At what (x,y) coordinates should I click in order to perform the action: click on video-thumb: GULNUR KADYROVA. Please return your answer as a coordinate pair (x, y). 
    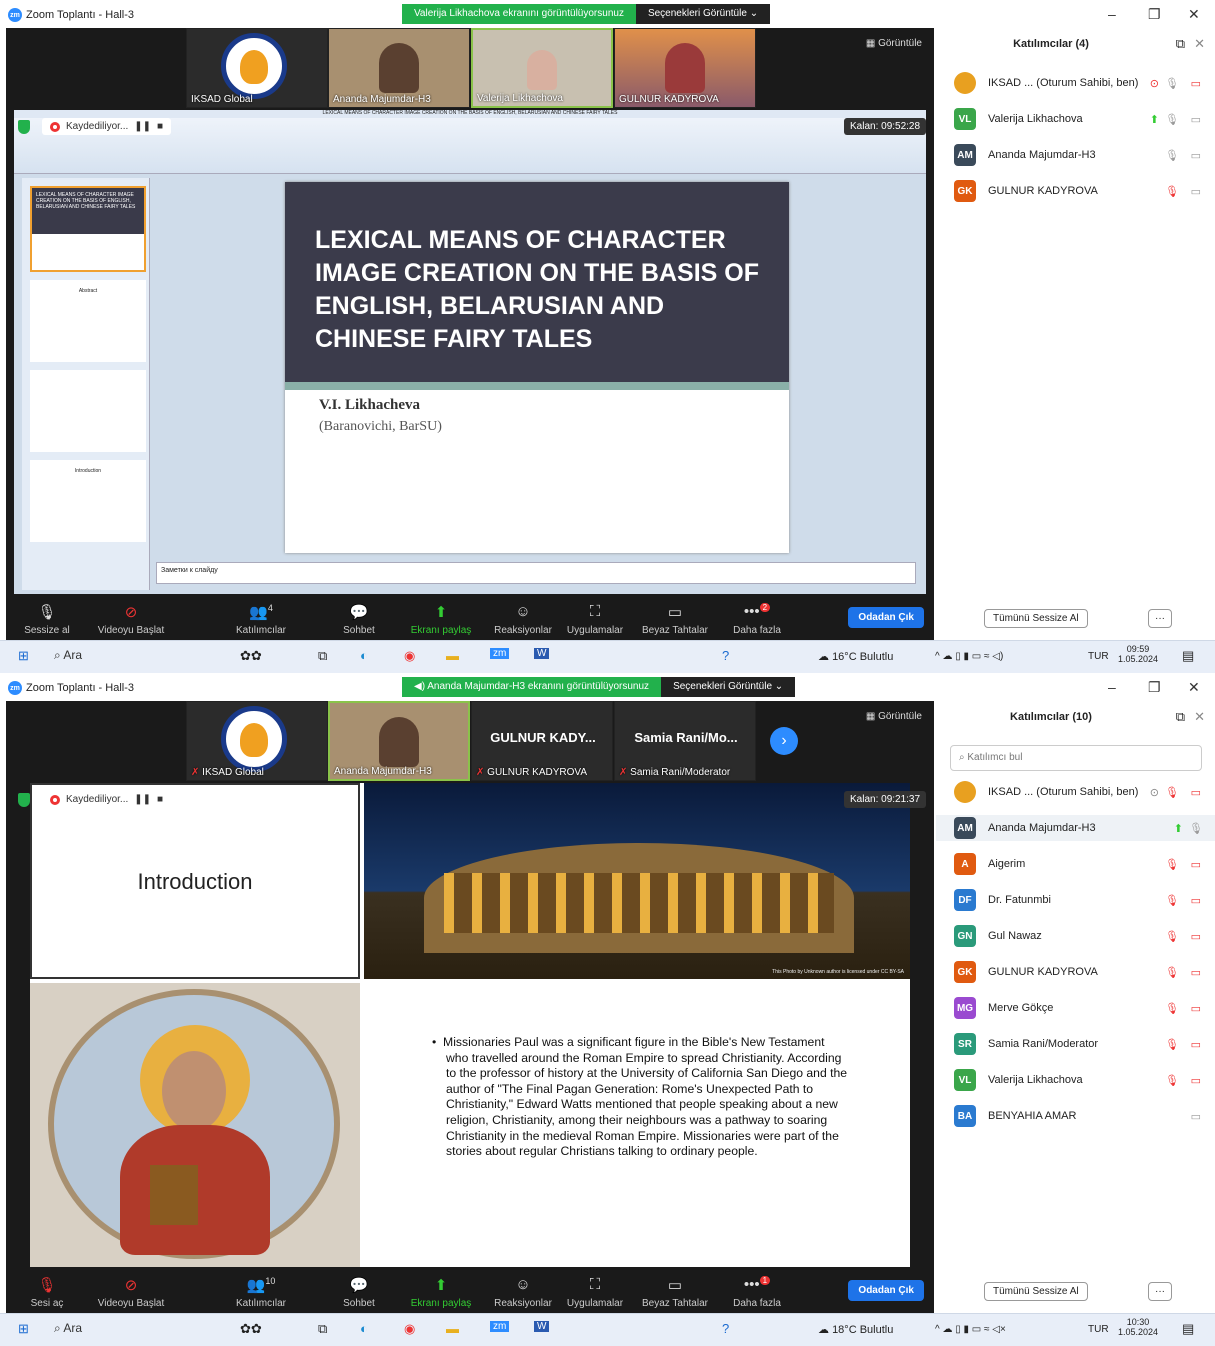
    Looking at the image, I should click on (685, 68).